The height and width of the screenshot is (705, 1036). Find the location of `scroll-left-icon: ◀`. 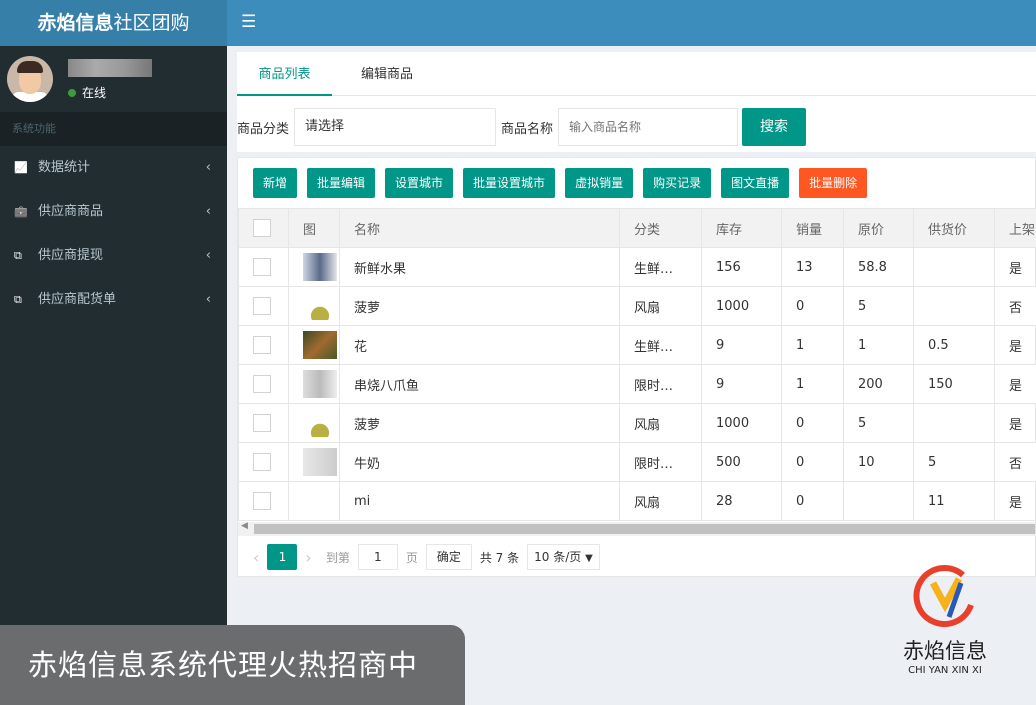

scroll-left-icon: ◀ is located at coordinates (244, 526).